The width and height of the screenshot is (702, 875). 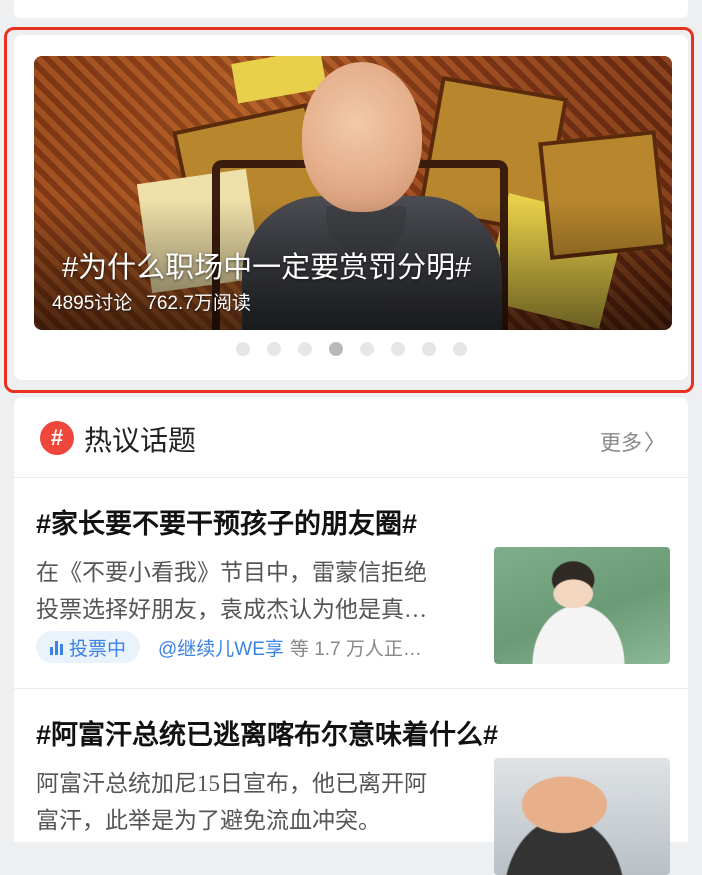 What do you see at coordinates (231, 572) in the screenshot?
I see `desc-line: 在《不要小看我》节目中，雷蒙信拒绝` at bounding box center [231, 572].